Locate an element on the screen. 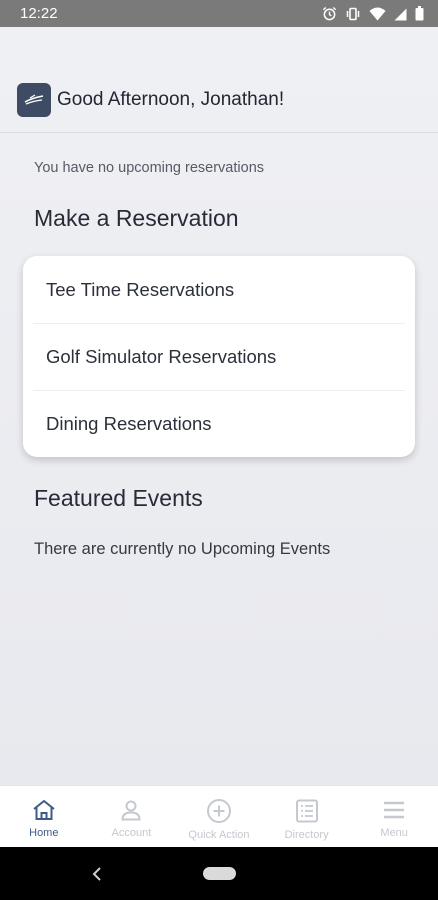 The height and width of the screenshot is (900, 438). nav-menu: Menu is located at coordinates (394, 816).